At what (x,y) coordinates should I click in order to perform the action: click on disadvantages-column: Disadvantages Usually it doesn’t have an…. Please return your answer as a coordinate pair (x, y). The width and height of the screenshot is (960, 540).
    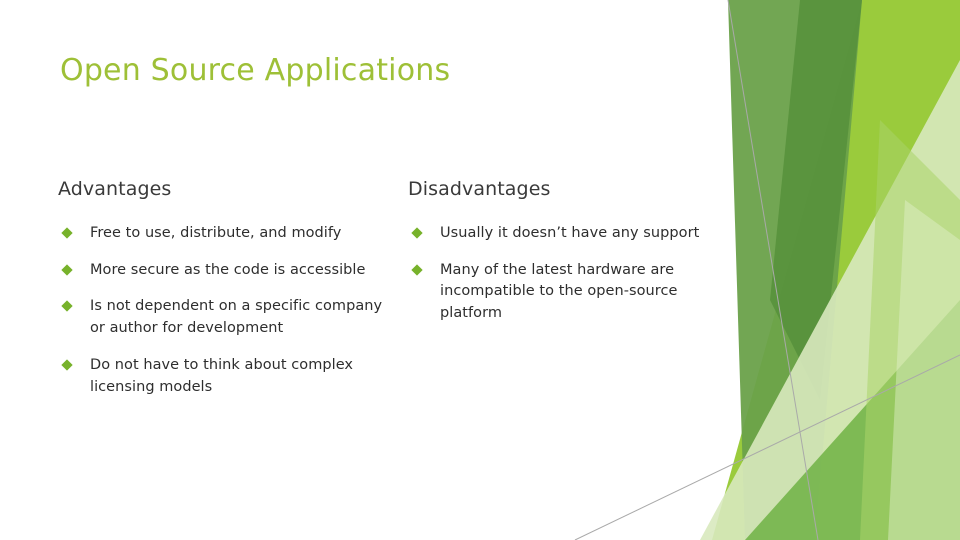
    Looking at the image, I should click on (573, 251).